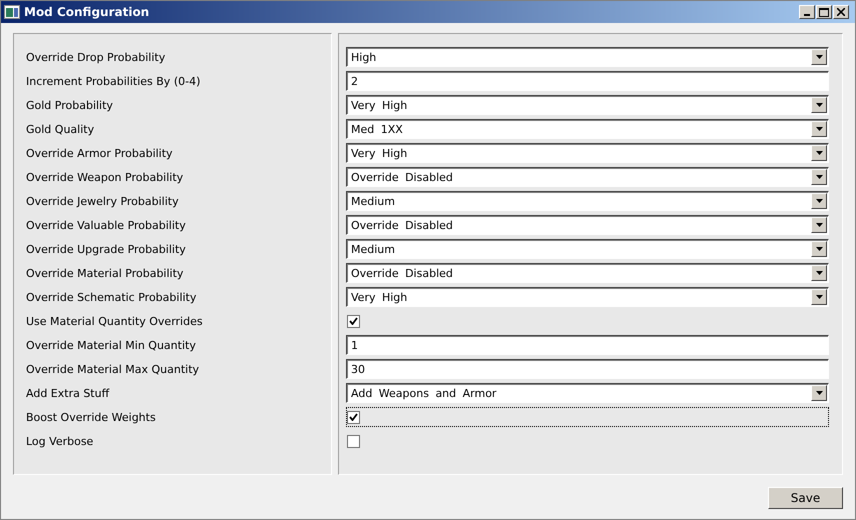 The image size is (856, 520). What do you see at coordinates (102, 201) in the screenshot?
I see `setting-label: Override Jewelry Probability` at bounding box center [102, 201].